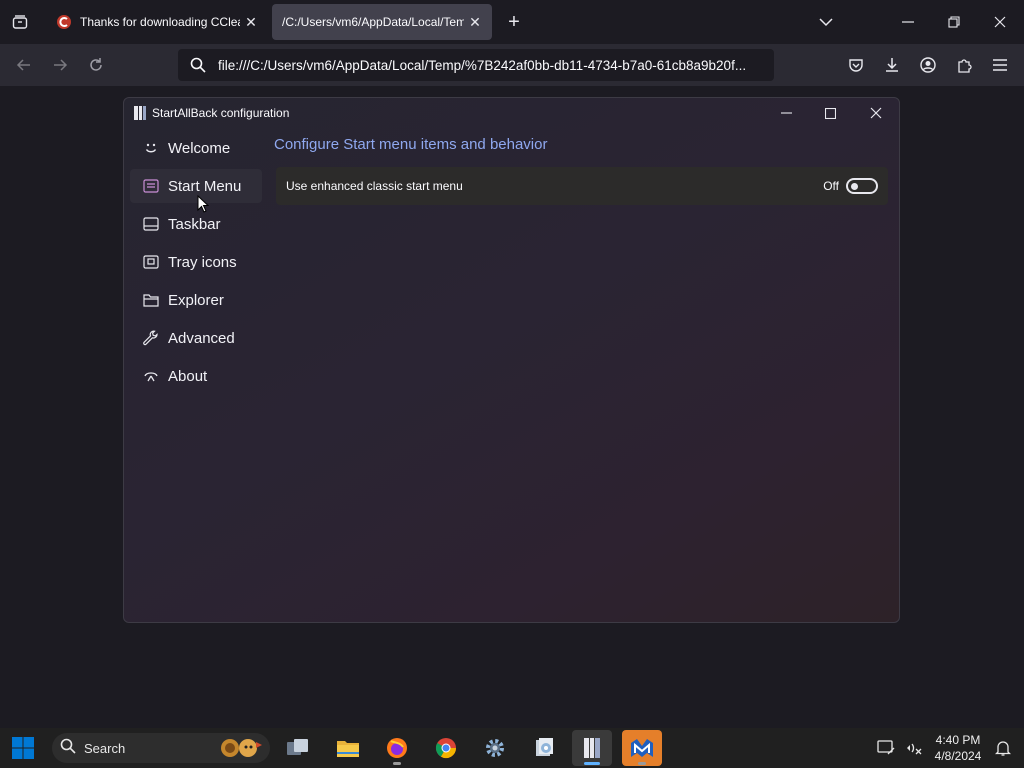 This screenshot has height=768, width=1024. What do you see at coordinates (188, 376) in the screenshot?
I see `sidebar-item-label: About` at bounding box center [188, 376].